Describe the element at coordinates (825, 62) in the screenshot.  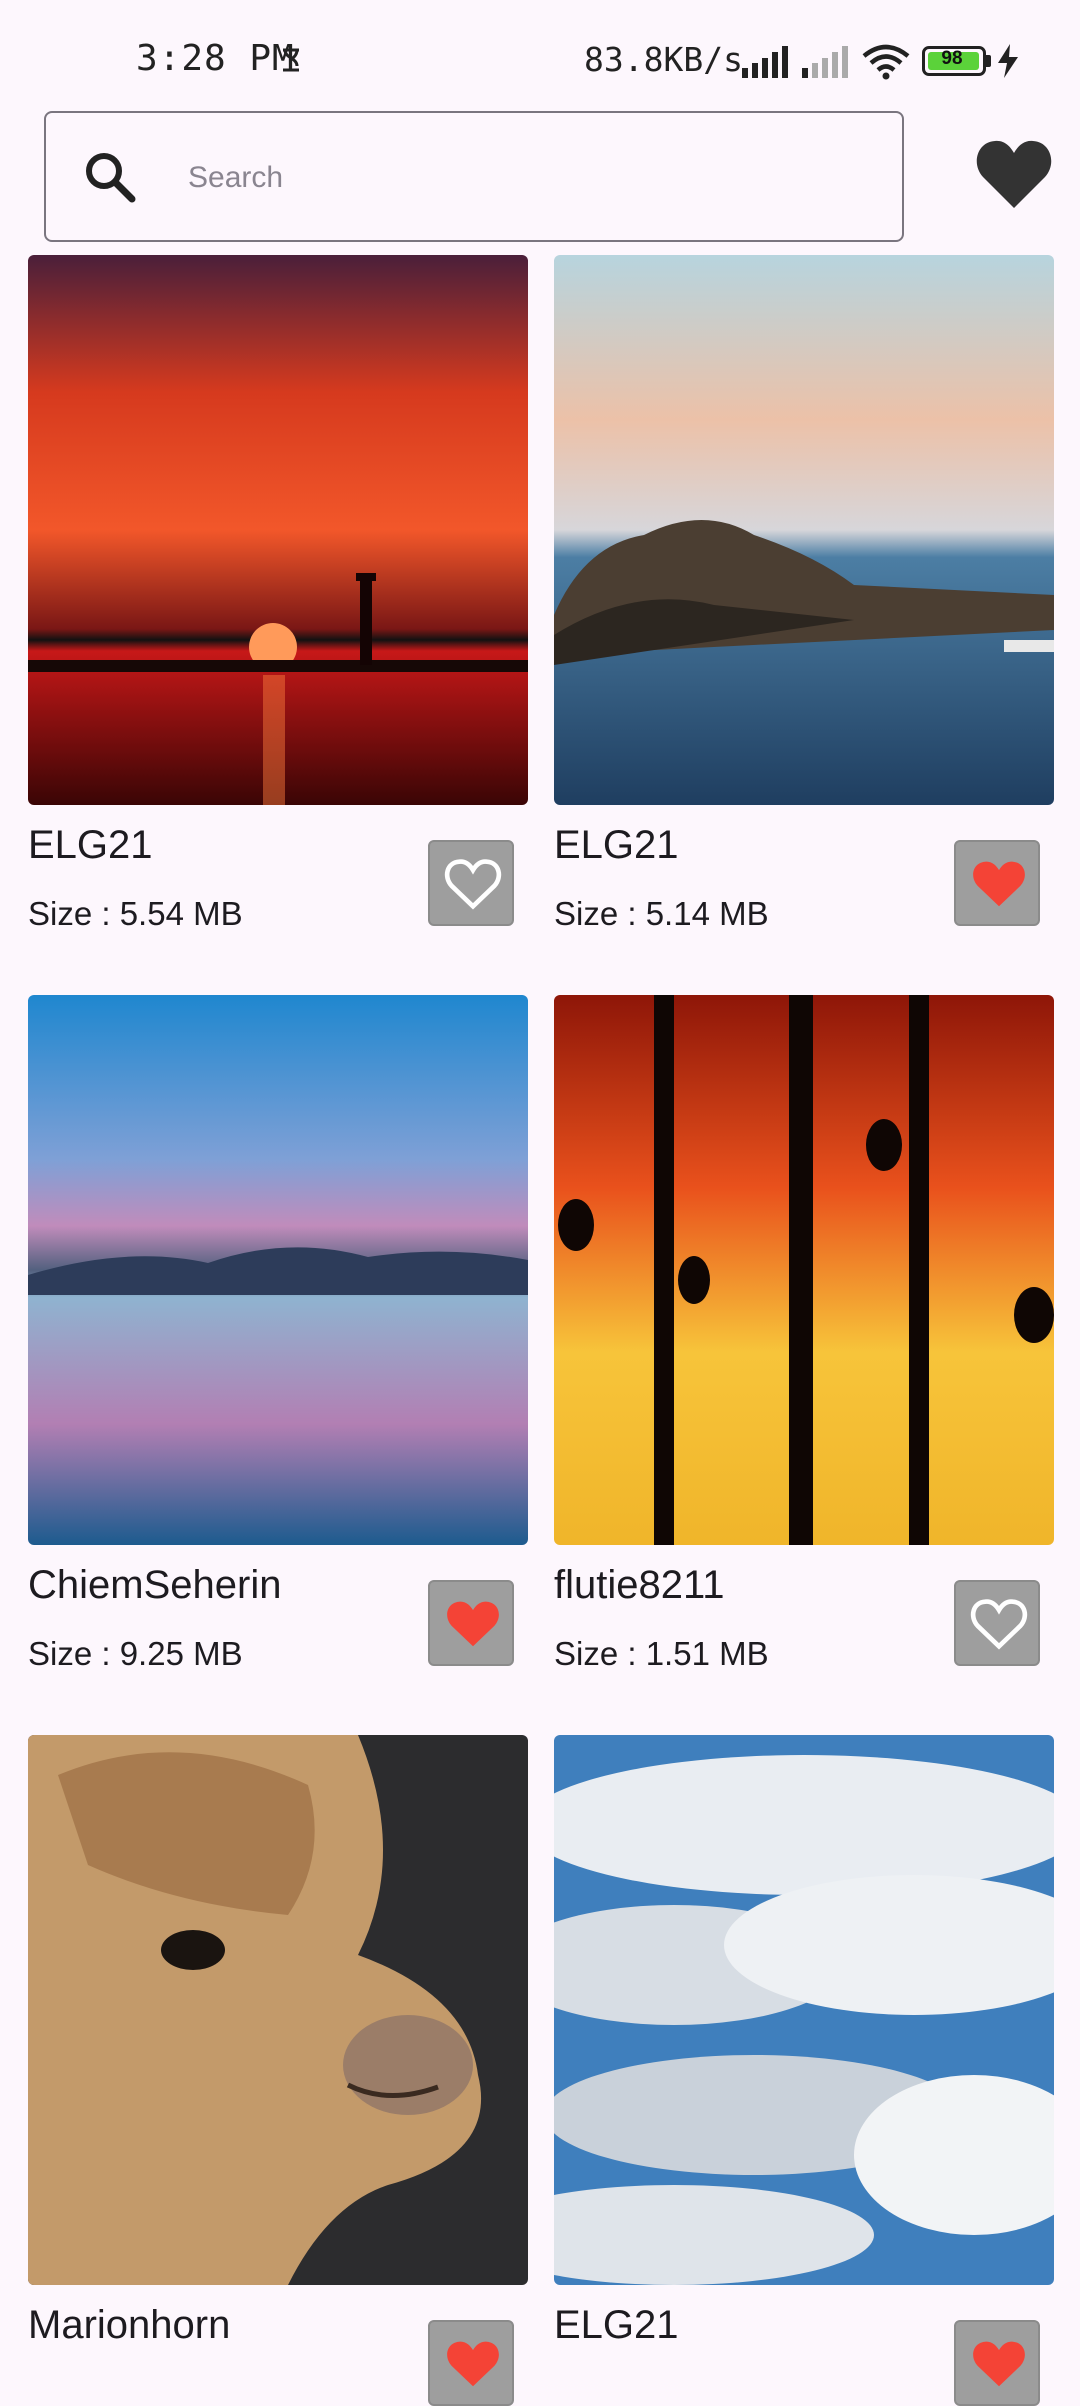
I see `signal-secondary-icon` at that location.